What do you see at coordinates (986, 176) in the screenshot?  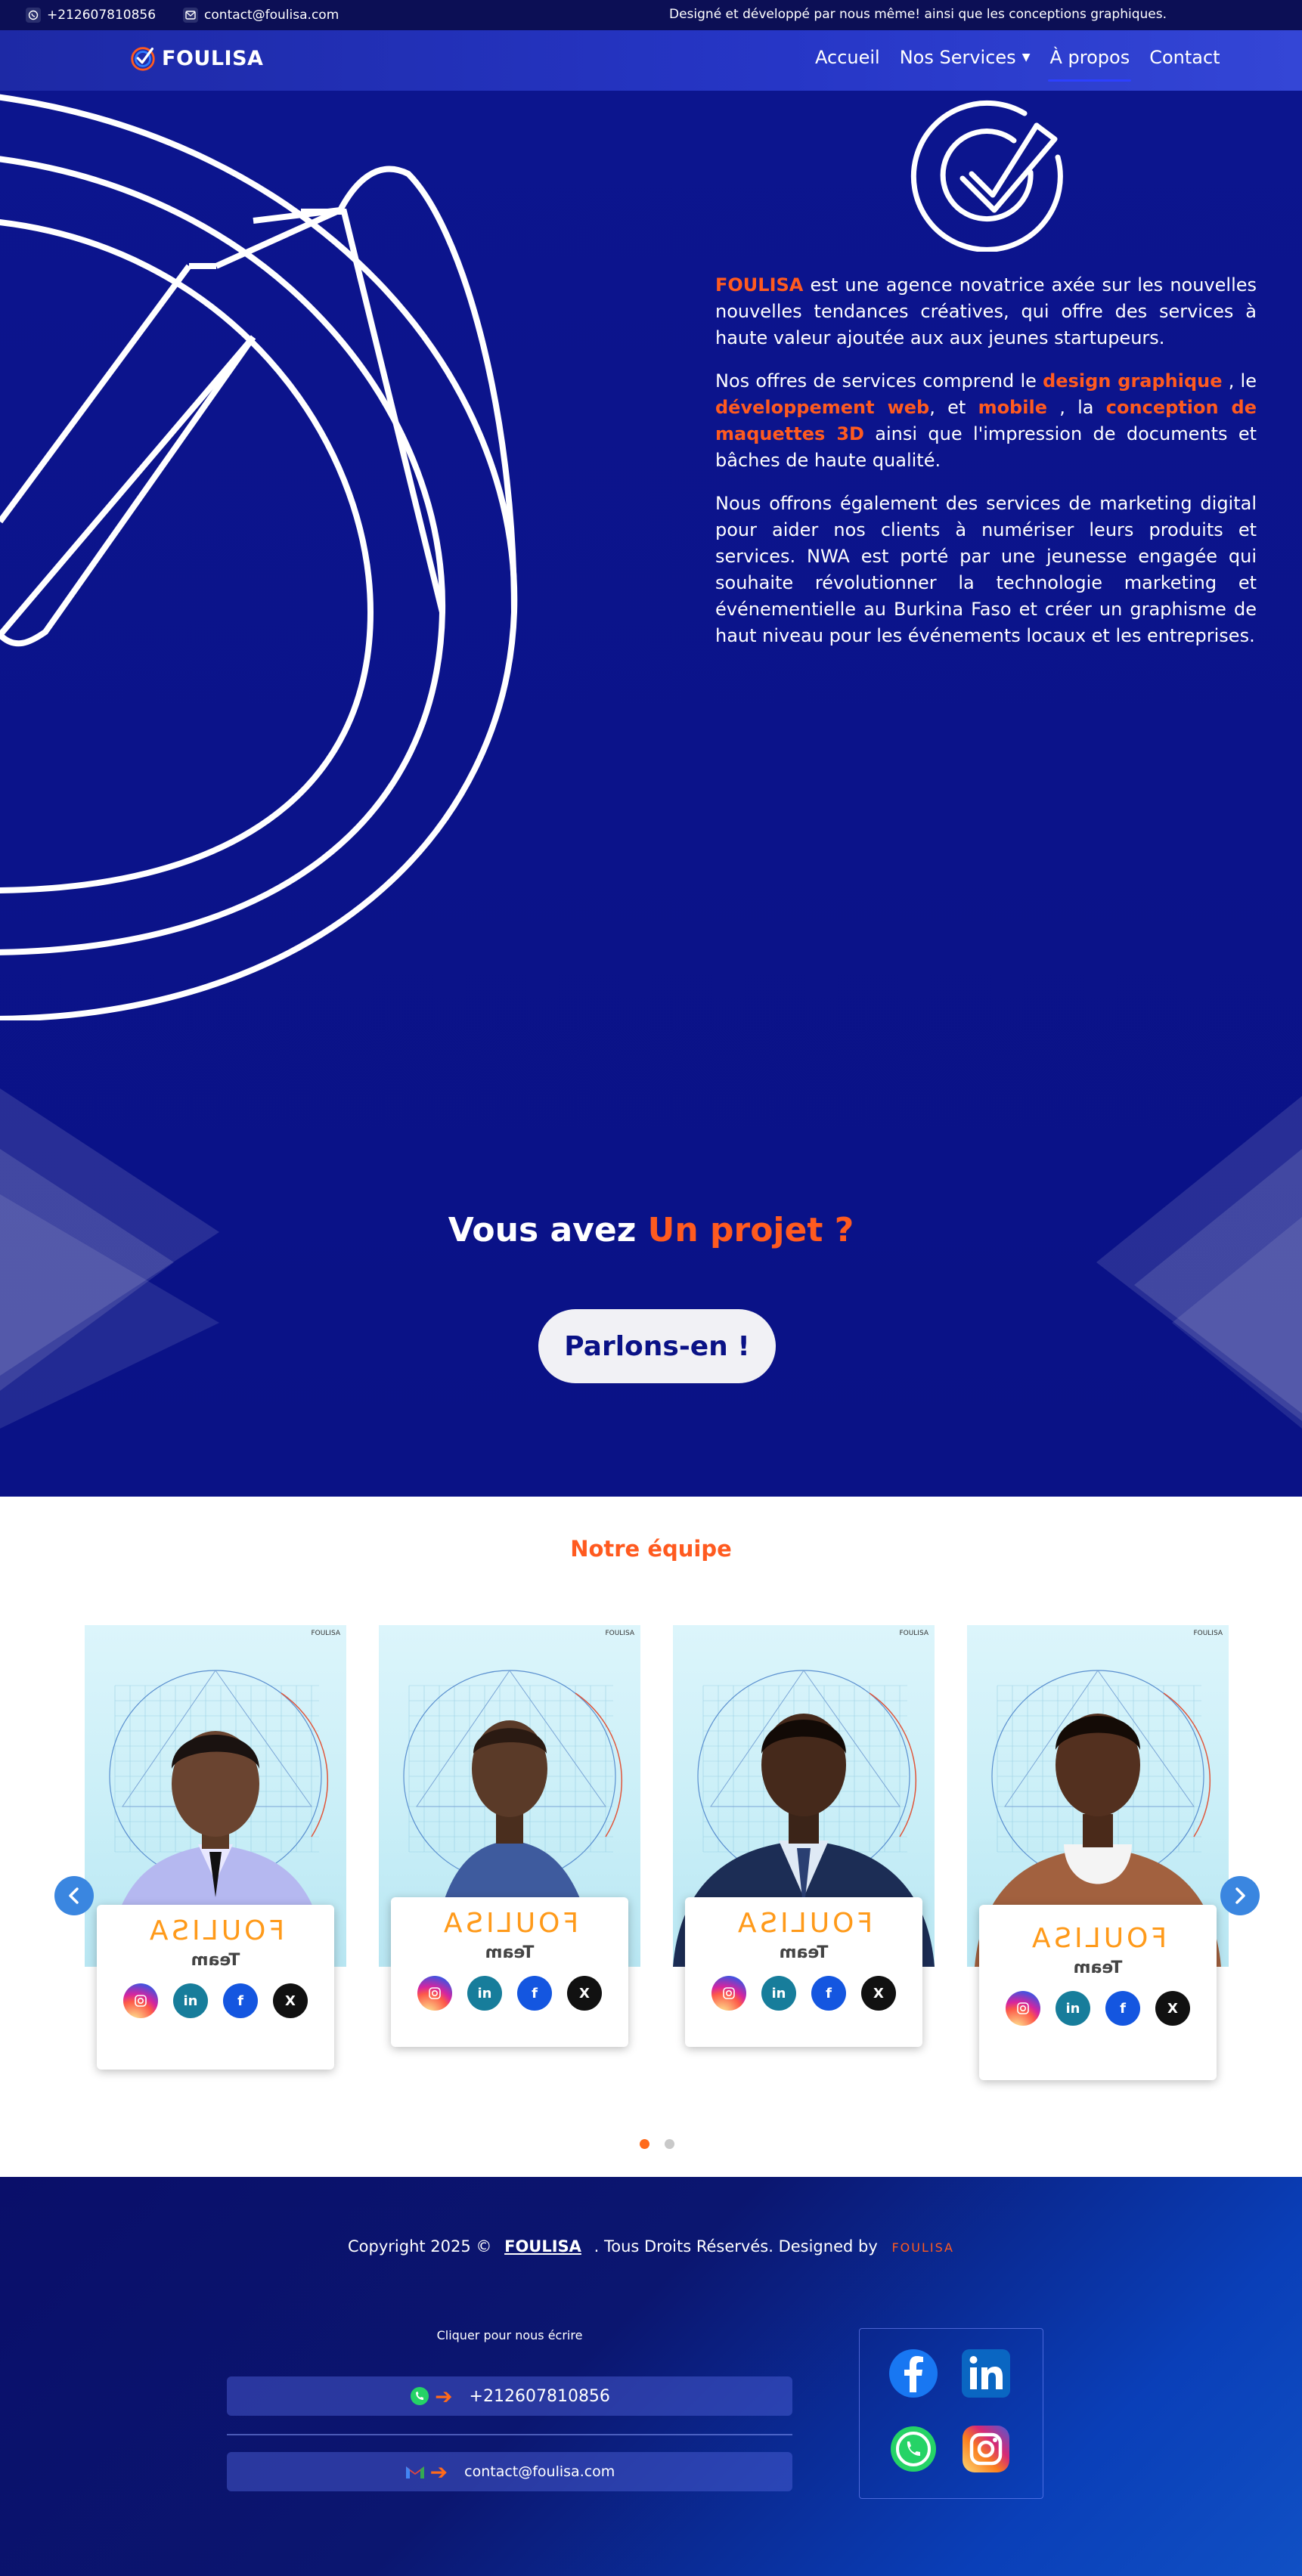 I see `check-emblem-icon` at bounding box center [986, 176].